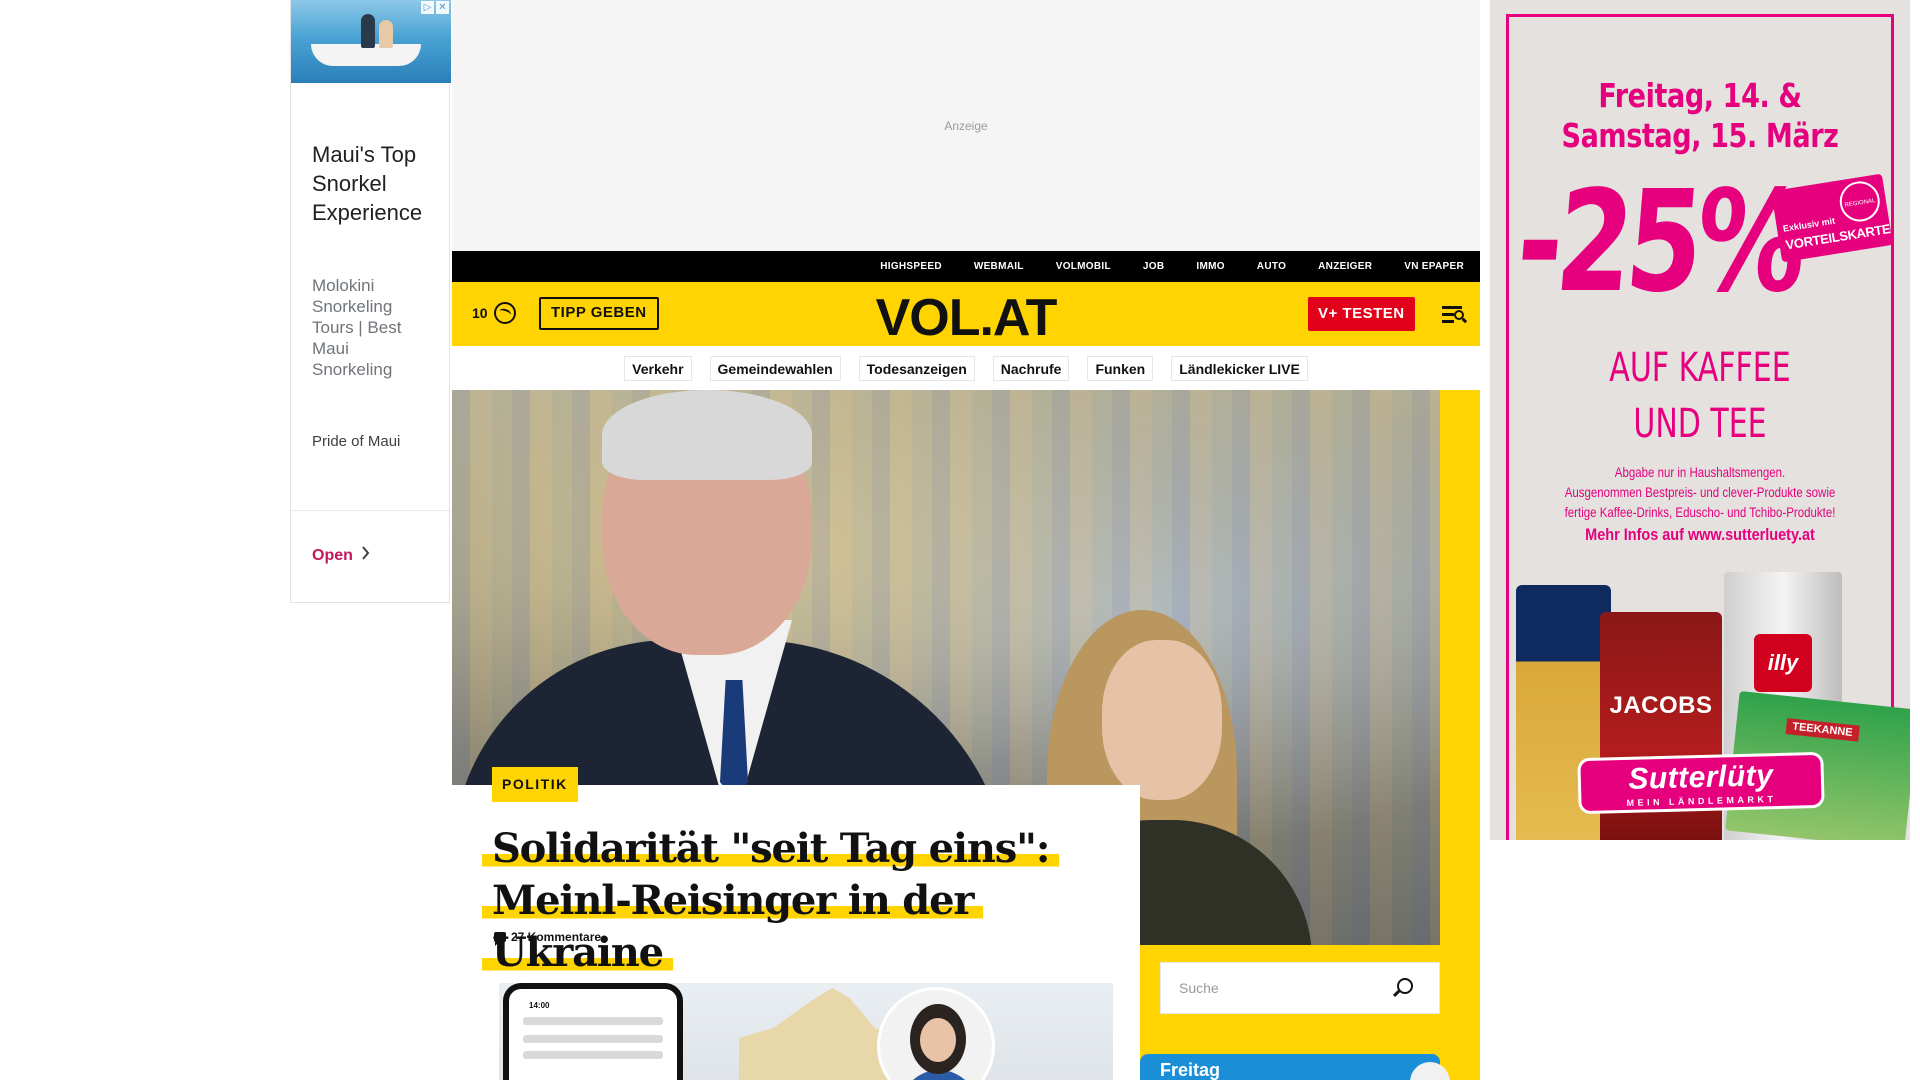  What do you see at coordinates (1659, 242) in the screenshot?
I see `ad-discount: -25%` at bounding box center [1659, 242].